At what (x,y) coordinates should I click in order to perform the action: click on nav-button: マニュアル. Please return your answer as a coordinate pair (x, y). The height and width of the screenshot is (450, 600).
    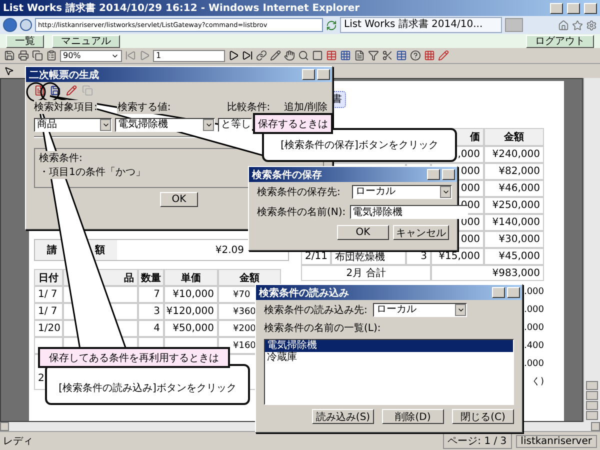
    Looking at the image, I should click on (86, 41).